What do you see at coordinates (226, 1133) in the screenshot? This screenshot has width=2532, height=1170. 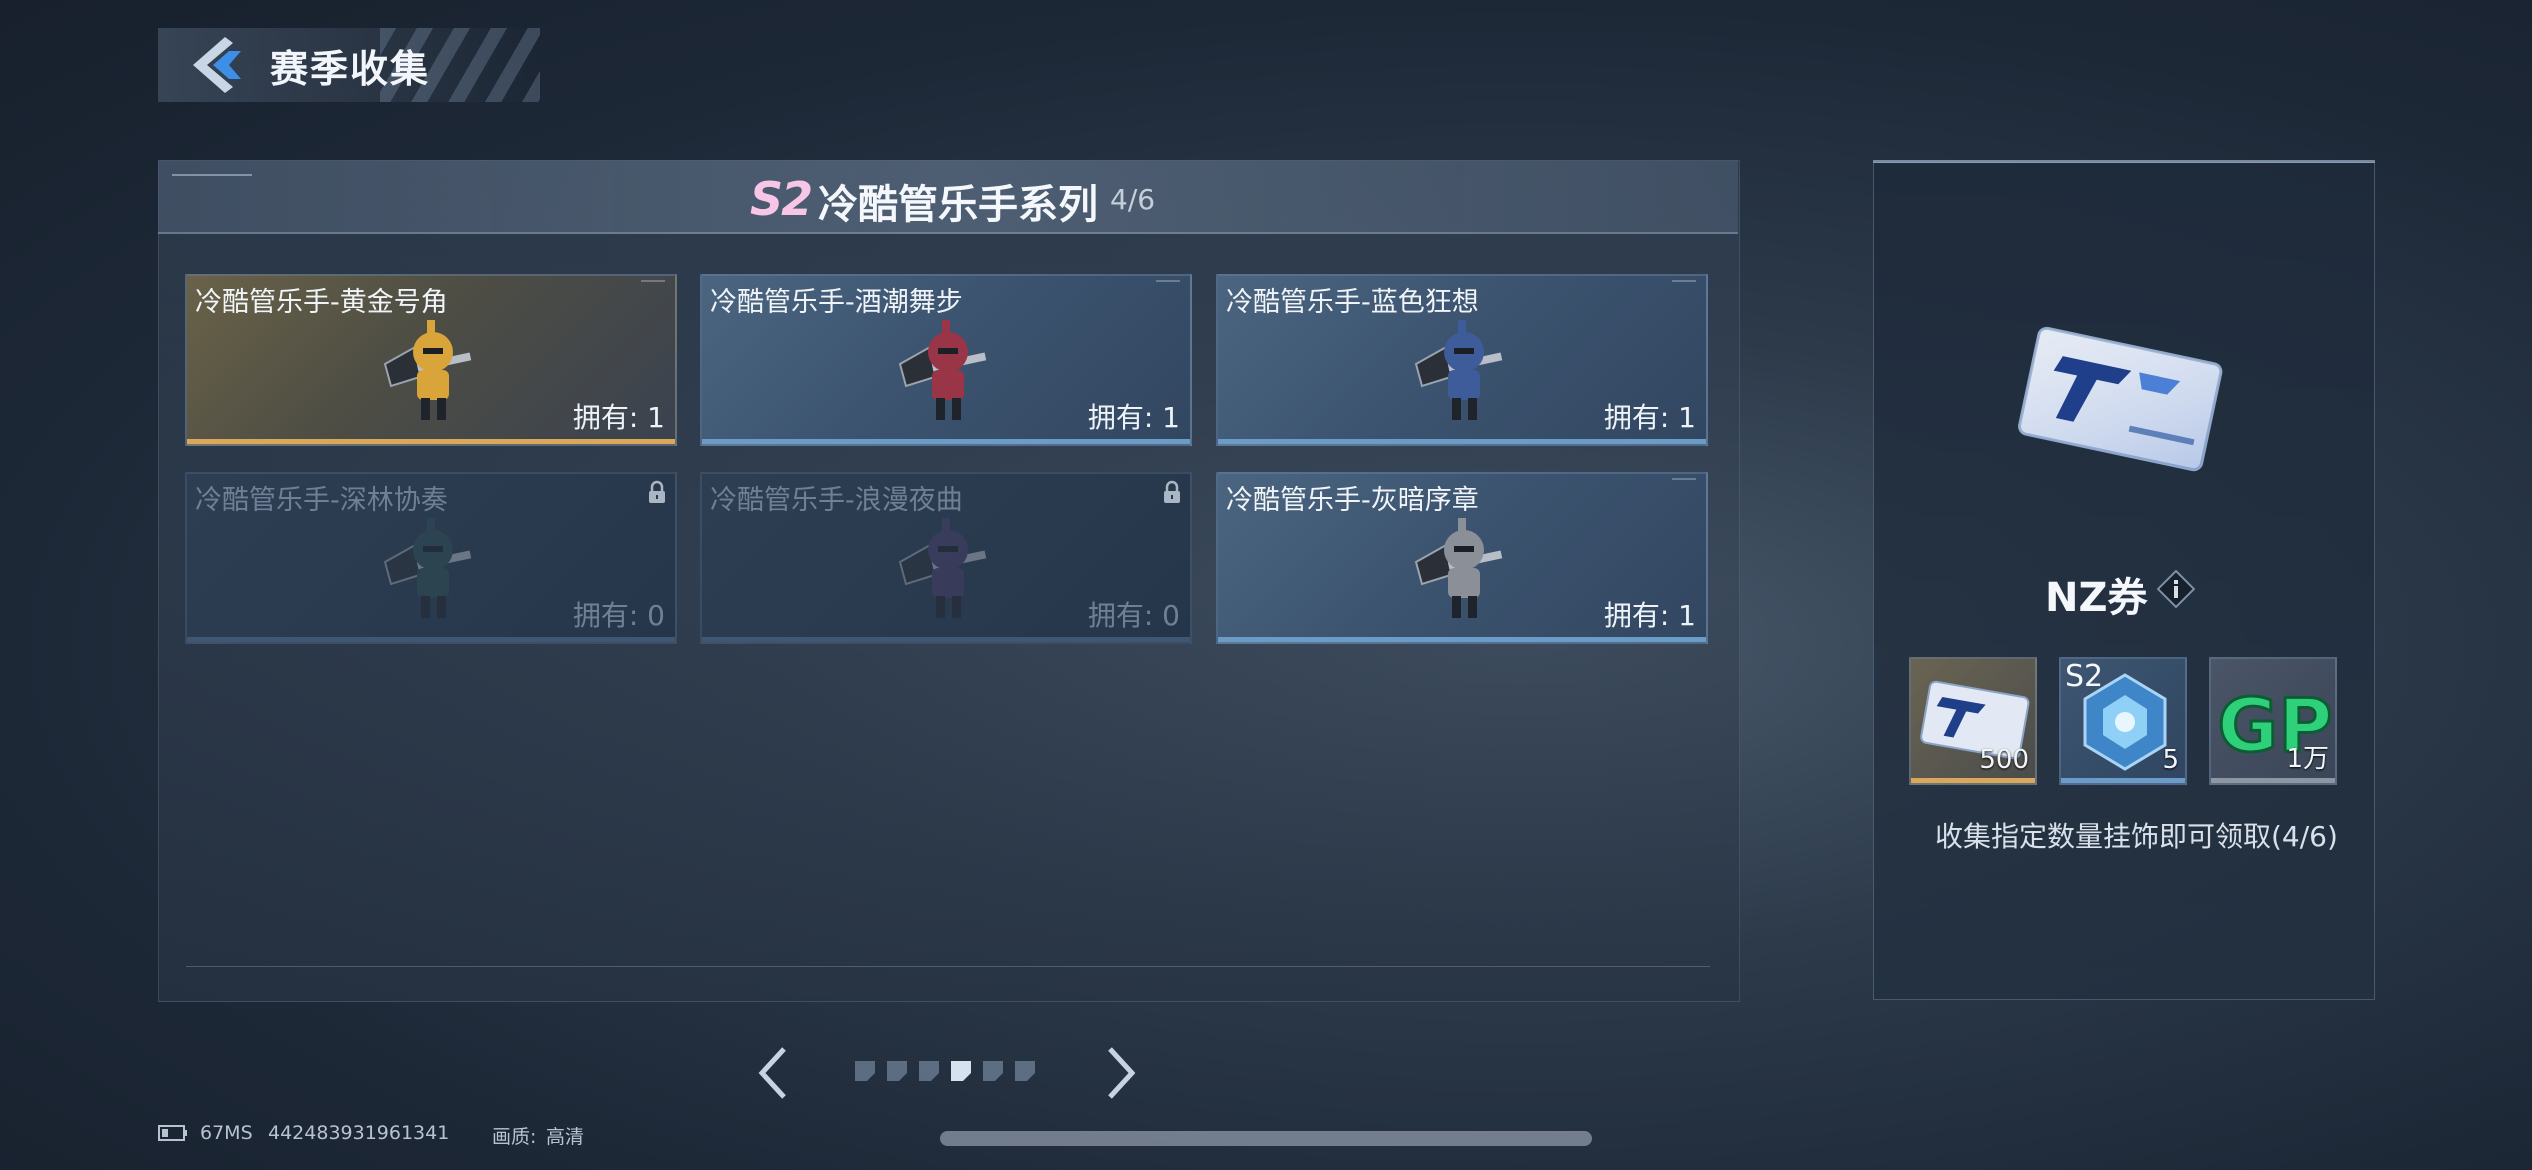 I see `ping-text: 67MS` at bounding box center [226, 1133].